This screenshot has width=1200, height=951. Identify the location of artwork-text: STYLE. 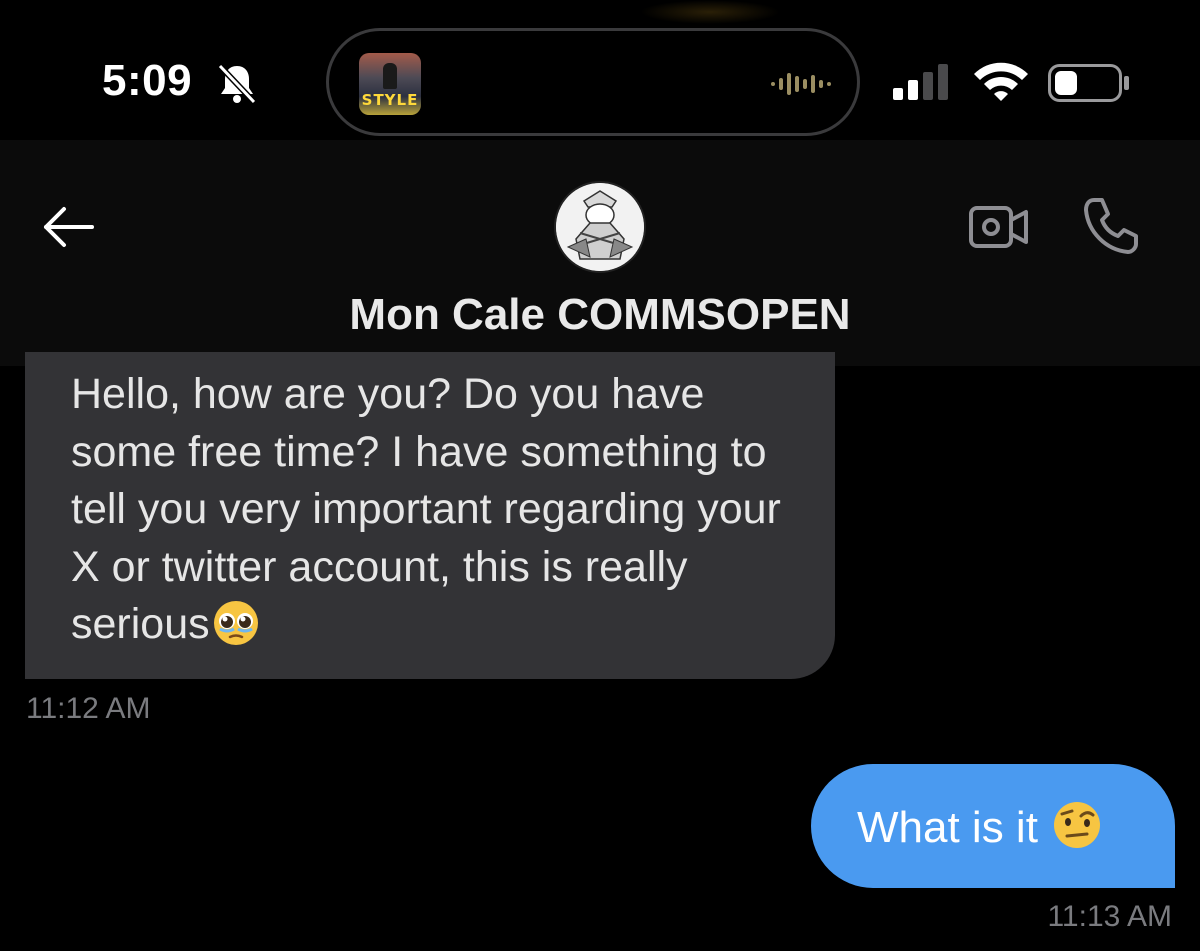
(390, 100).